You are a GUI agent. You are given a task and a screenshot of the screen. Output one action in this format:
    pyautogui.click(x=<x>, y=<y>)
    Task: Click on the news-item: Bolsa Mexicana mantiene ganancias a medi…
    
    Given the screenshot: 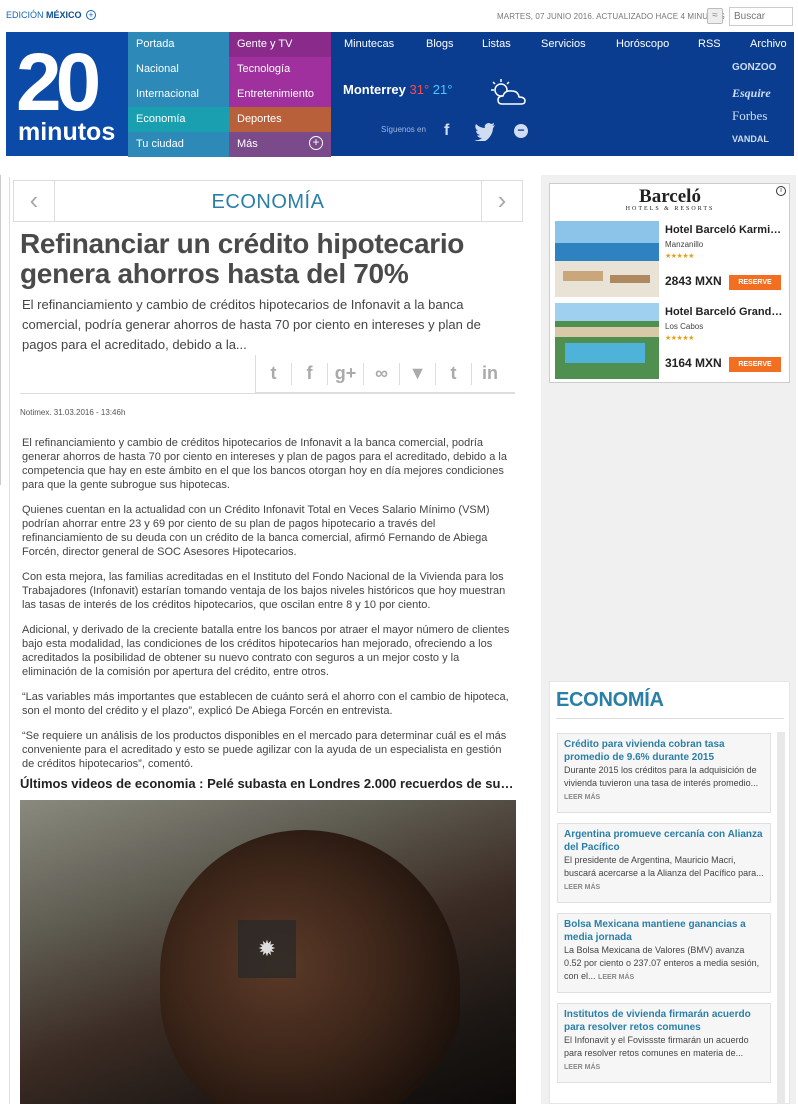 What is the action you would take?
    pyautogui.click(x=664, y=953)
    